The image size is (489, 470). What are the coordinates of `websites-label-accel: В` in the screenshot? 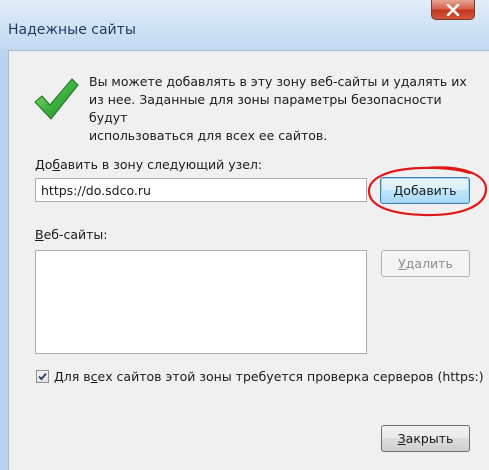 It's located at (39, 234).